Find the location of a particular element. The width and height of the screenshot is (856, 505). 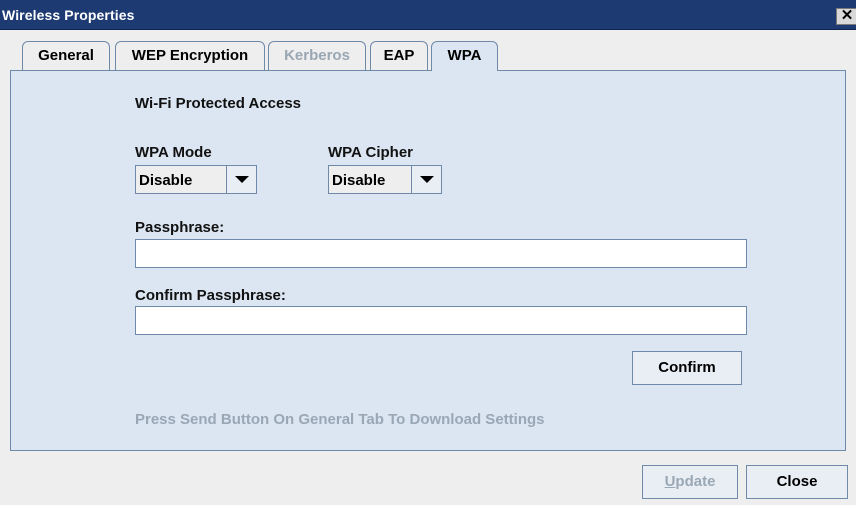

tab-kerberos: Kerberos is located at coordinates (317, 55).